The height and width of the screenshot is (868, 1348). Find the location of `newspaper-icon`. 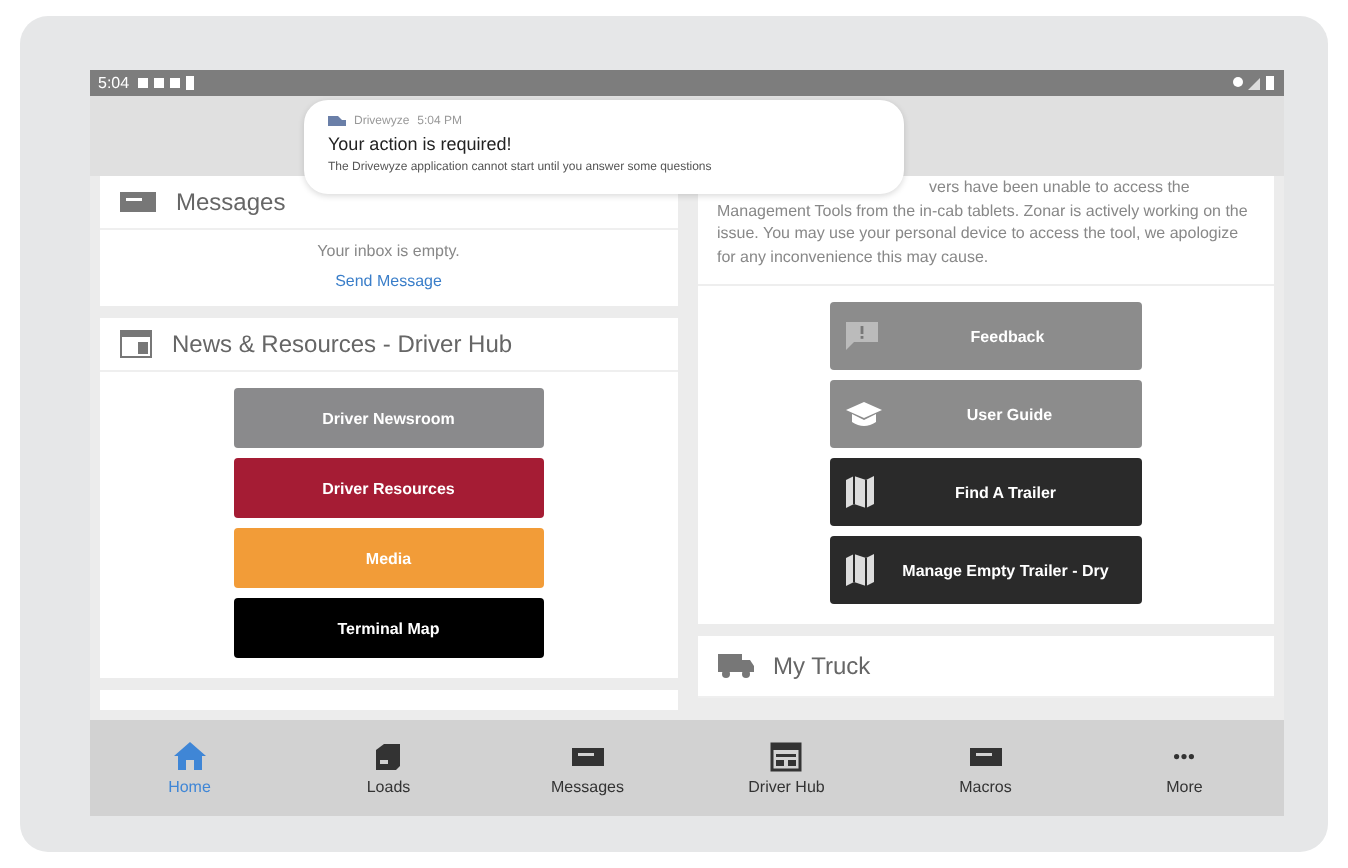

newspaper-icon is located at coordinates (136, 344).